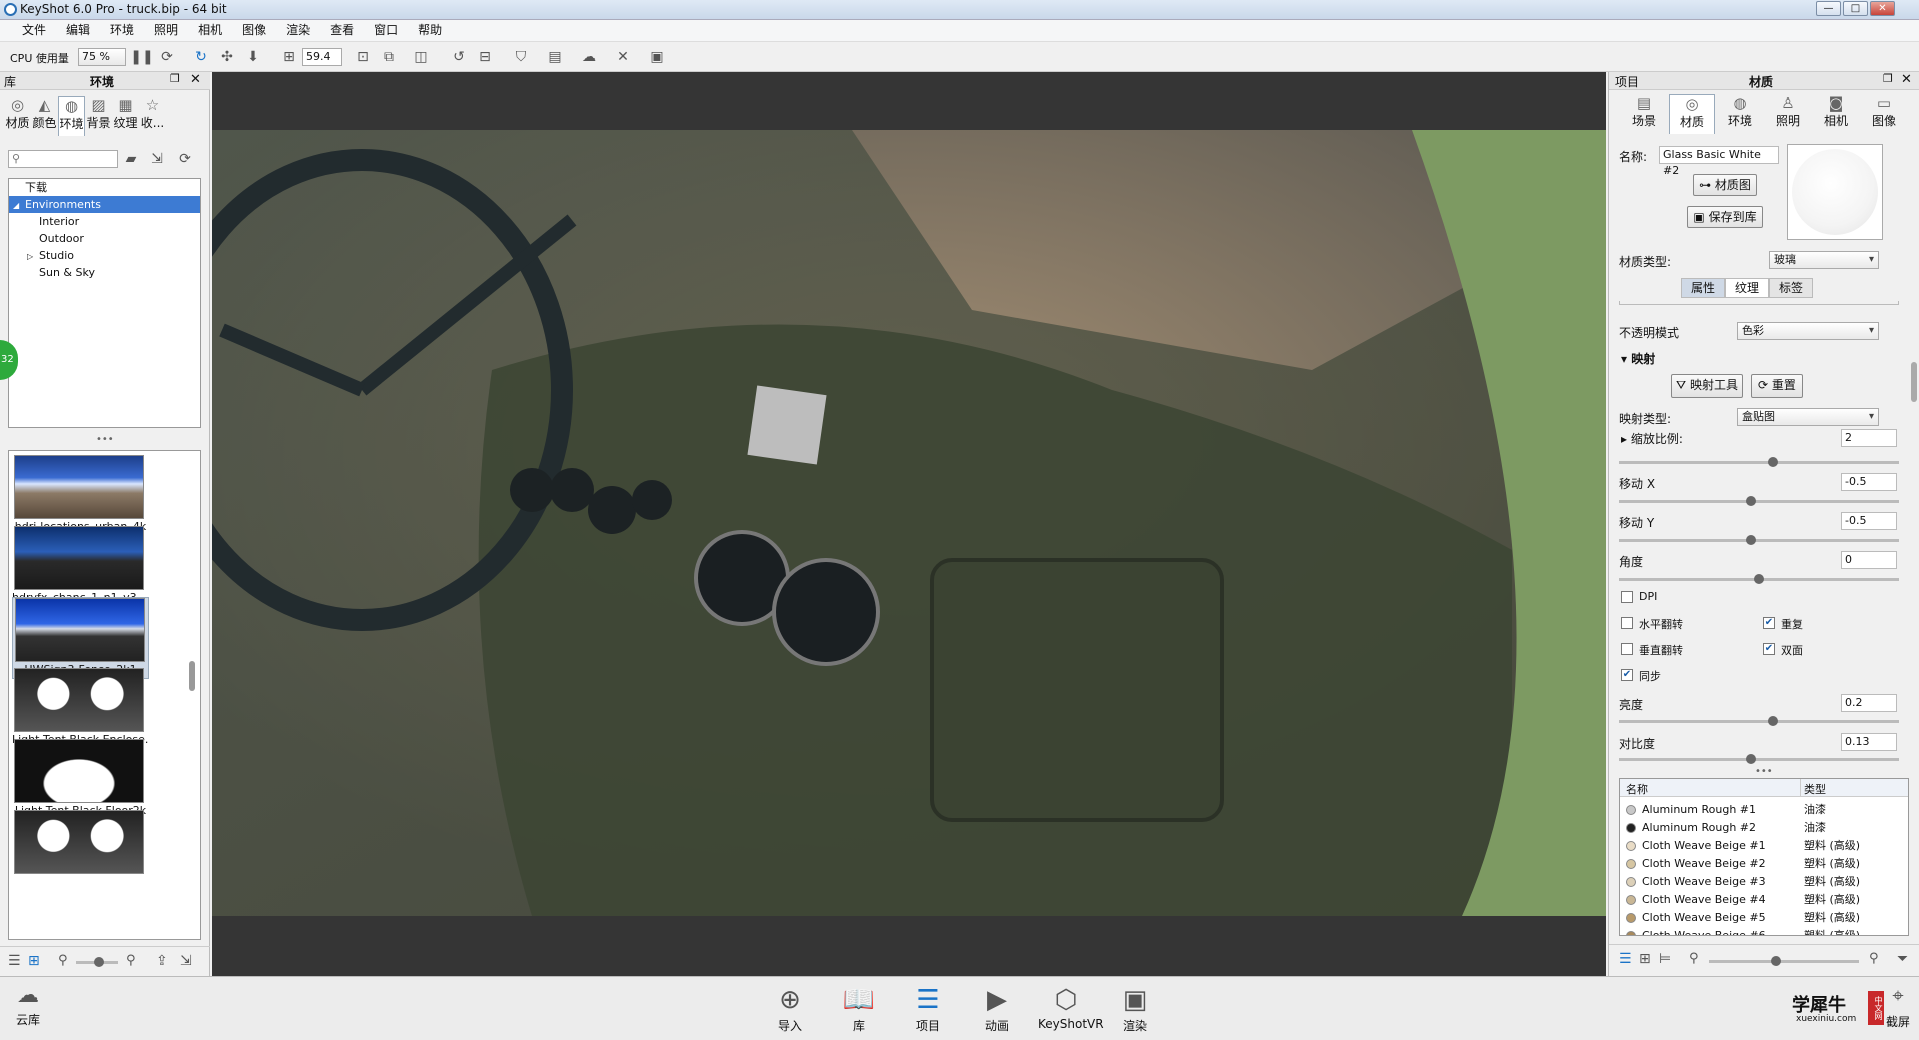 The image size is (1919, 1040). What do you see at coordinates (122, 30) in the screenshot?
I see `menu-item: 环境` at bounding box center [122, 30].